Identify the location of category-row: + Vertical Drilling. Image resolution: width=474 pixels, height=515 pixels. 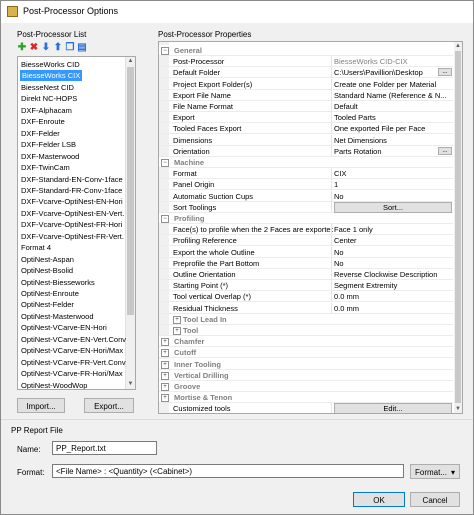
(306, 375).